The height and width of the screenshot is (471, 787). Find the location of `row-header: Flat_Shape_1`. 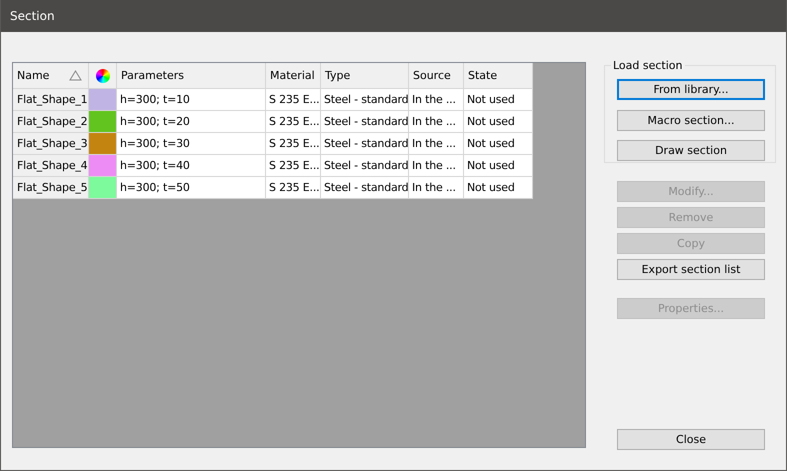

row-header: Flat_Shape_1 is located at coordinates (51, 100).